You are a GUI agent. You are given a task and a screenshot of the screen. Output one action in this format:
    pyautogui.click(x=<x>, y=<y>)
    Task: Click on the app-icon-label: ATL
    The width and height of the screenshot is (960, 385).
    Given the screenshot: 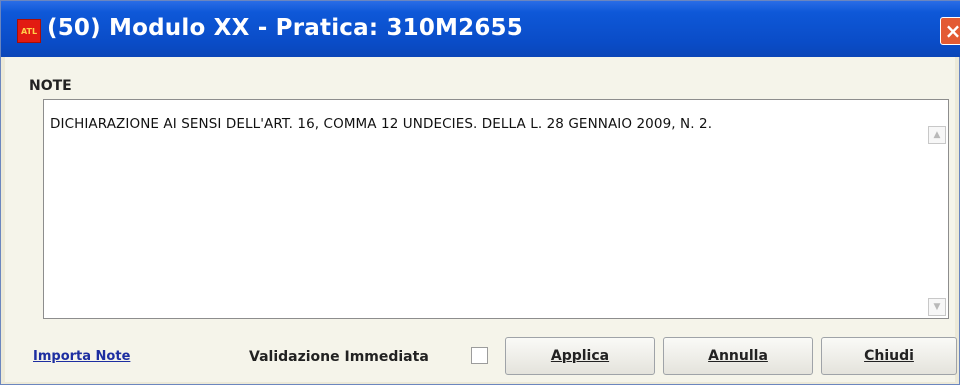 What is the action you would take?
    pyautogui.click(x=29, y=31)
    